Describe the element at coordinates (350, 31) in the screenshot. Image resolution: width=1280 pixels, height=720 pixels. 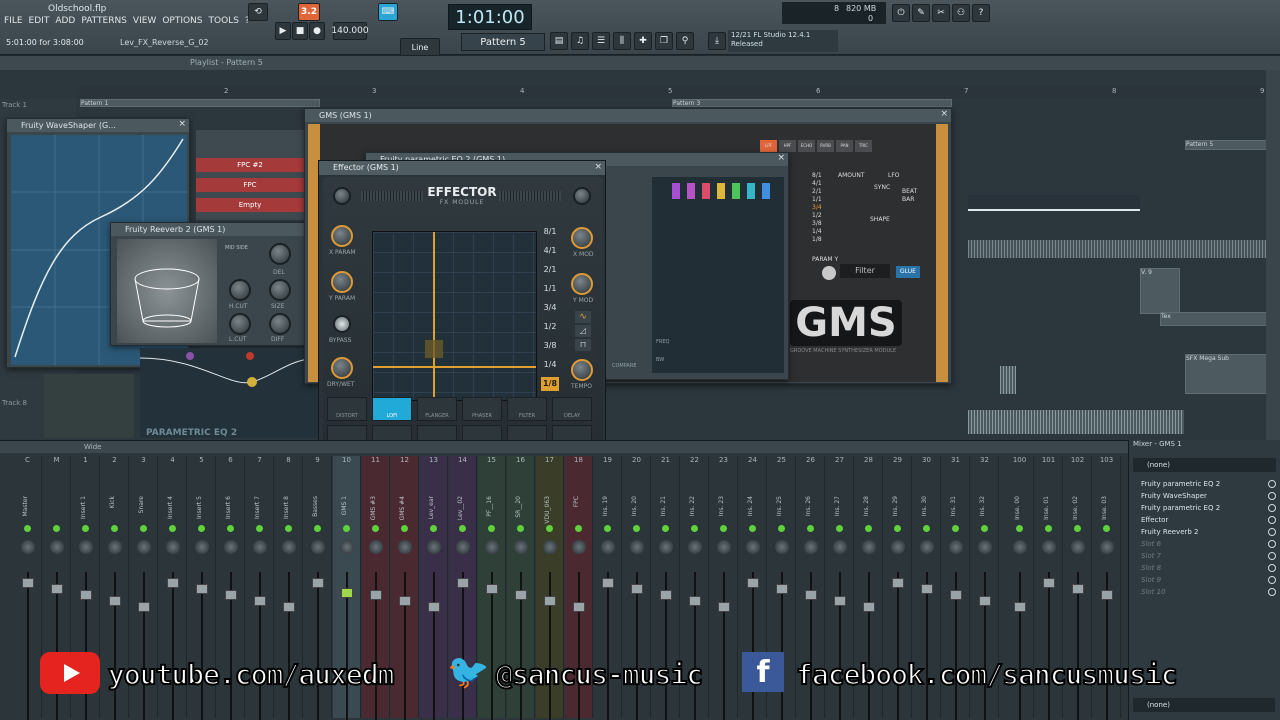
I see `tempo-display: 140.000` at that location.